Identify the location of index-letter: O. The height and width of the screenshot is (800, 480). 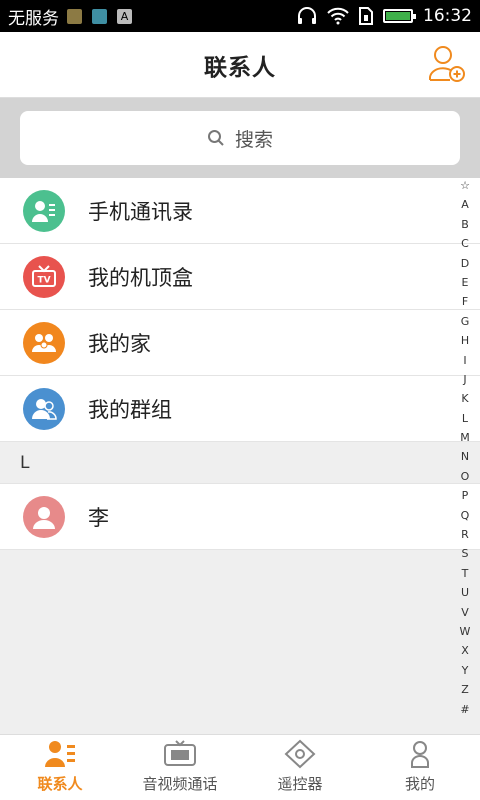
(465, 476).